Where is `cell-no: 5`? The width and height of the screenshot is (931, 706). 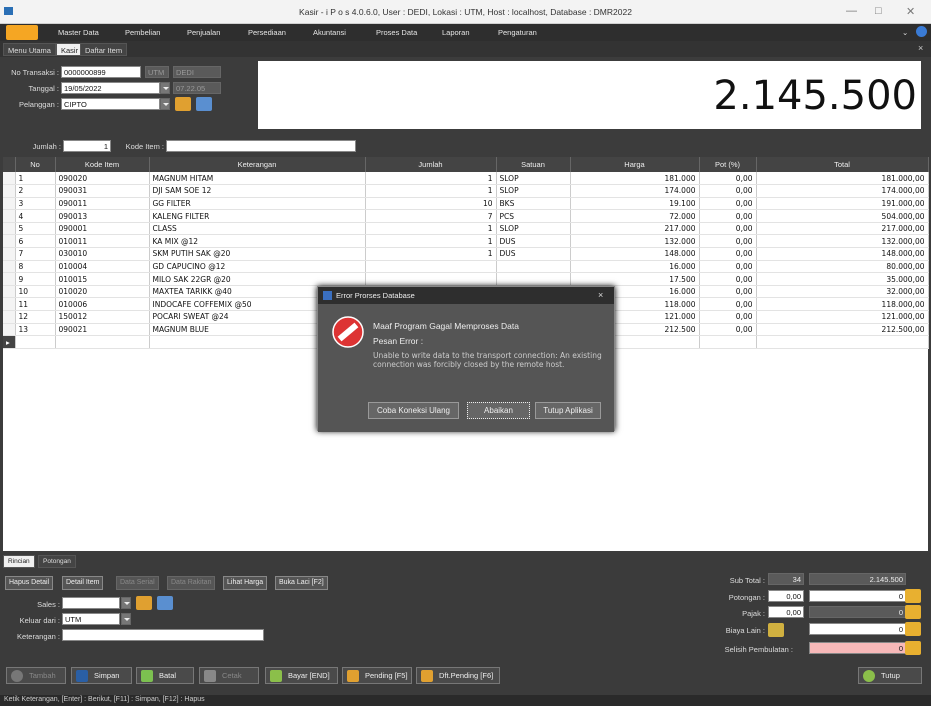
cell-no: 5 is located at coordinates (35, 229).